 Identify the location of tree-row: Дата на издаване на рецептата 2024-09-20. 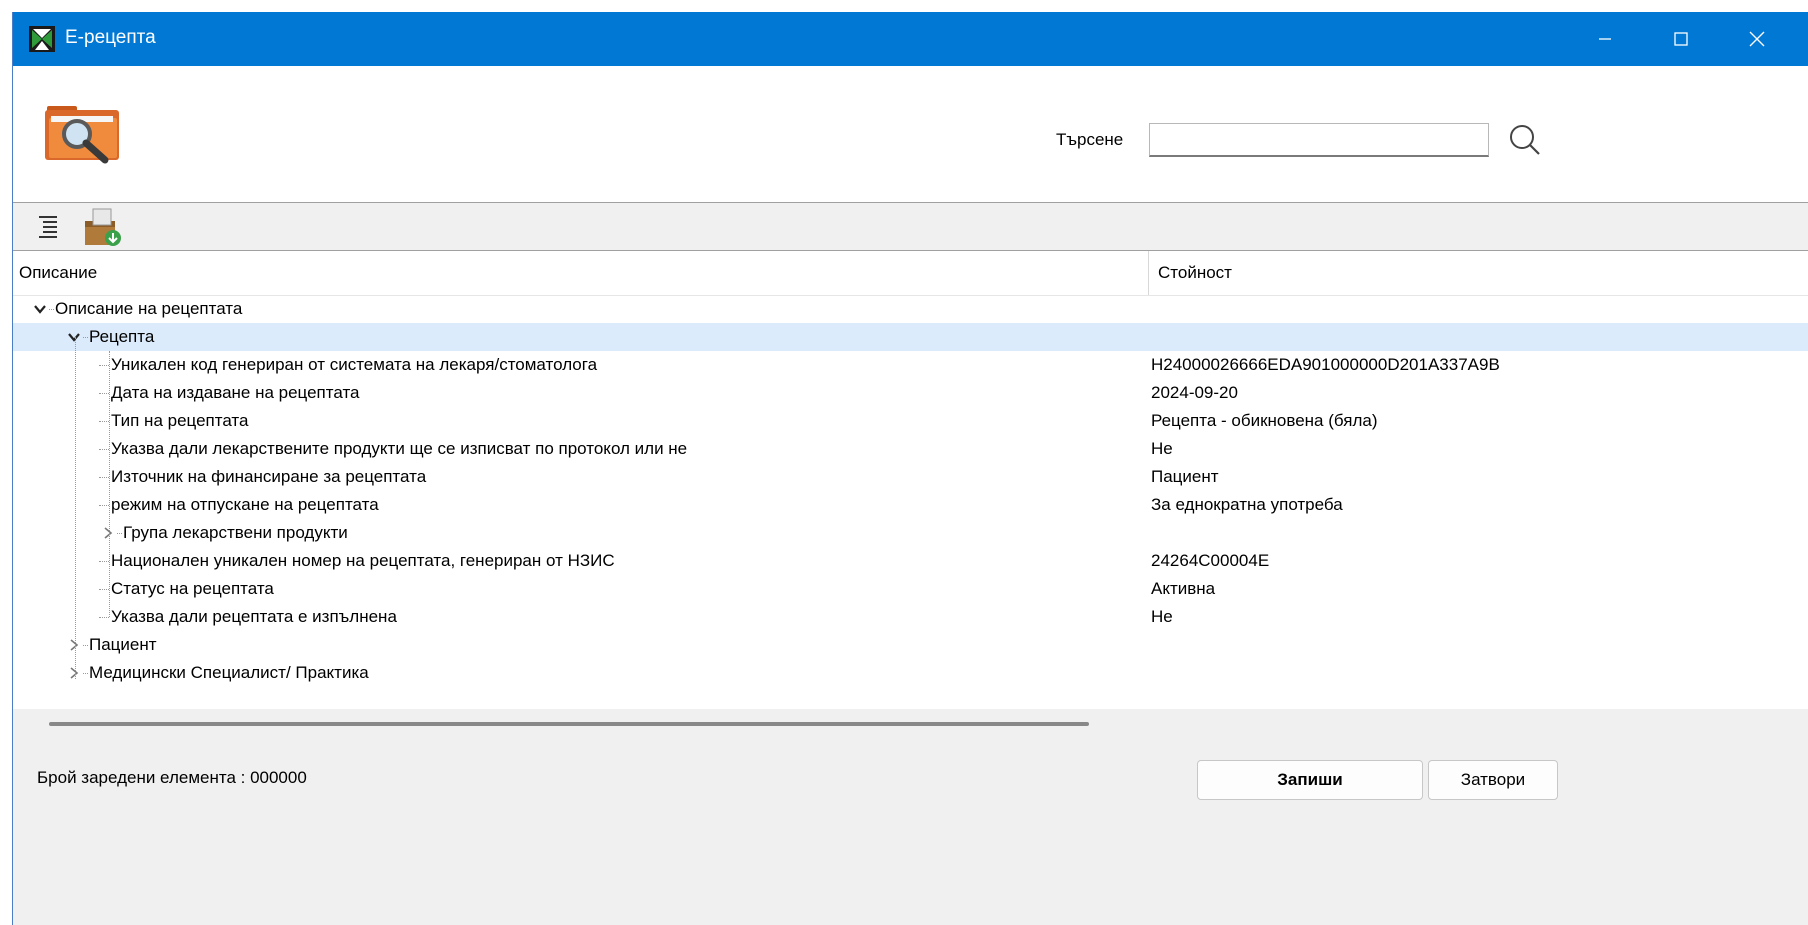
(910, 393).